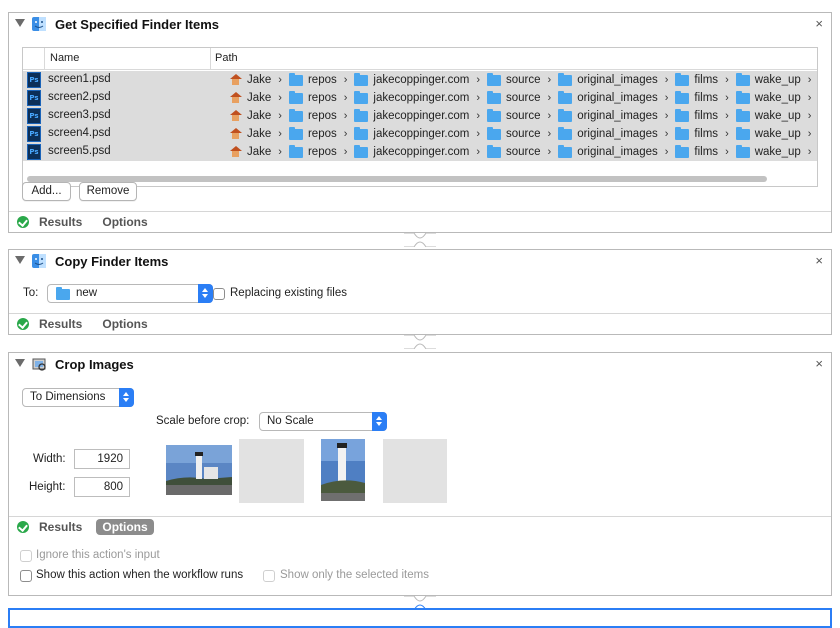 This screenshot has height=628, width=840. What do you see at coordinates (226, 58) in the screenshot?
I see `column-header-path: Path` at bounding box center [226, 58].